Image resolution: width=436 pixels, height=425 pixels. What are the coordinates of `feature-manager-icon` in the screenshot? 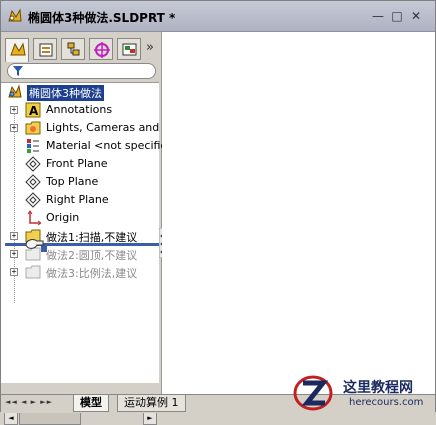 It's located at (18, 49).